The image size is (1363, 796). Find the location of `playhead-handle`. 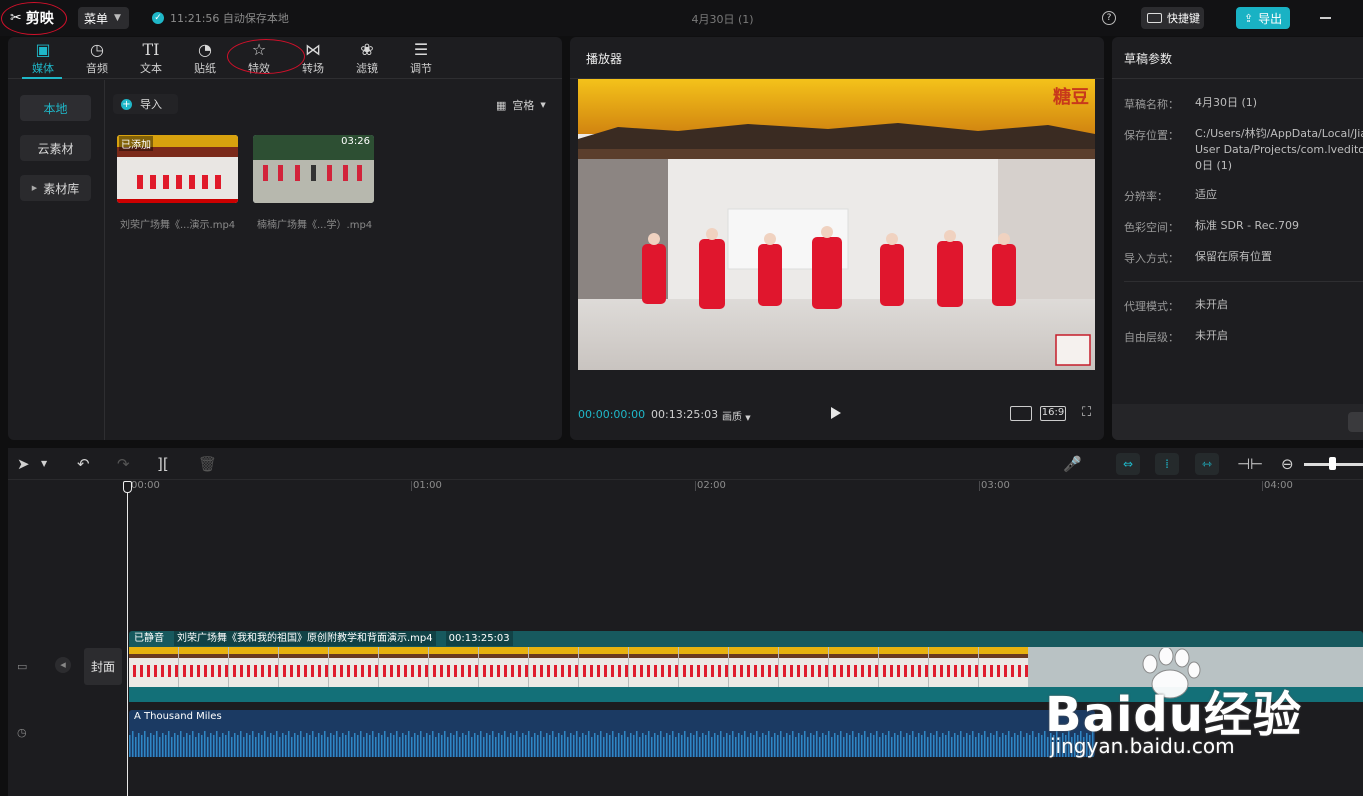

playhead-handle is located at coordinates (127, 487).